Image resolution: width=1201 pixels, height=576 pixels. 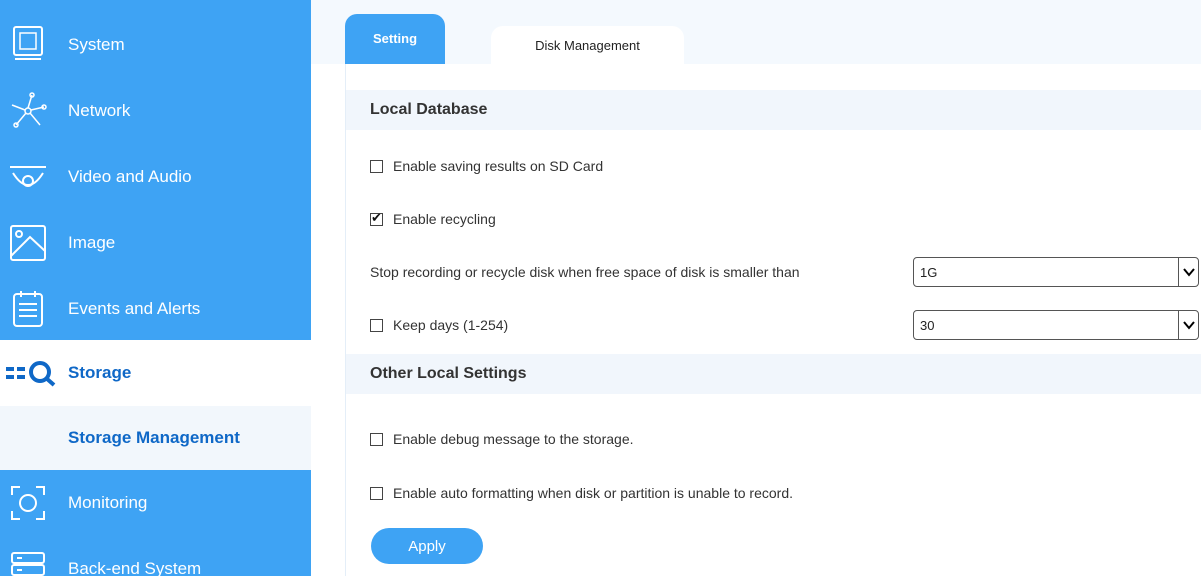 What do you see at coordinates (498, 166) in the screenshot?
I see `save-sd-label: Enable saving results on SD Card` at bounding box center [498, 166].